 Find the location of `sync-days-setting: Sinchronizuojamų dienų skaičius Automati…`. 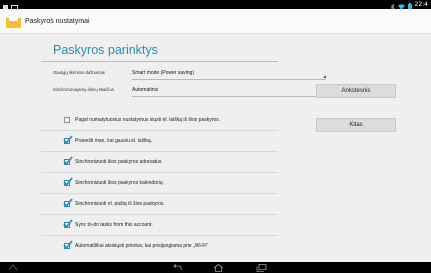

sync-days-setting: Sinchronizuojamų dienų skaičius Automati… is located at coordinates (189, 91).